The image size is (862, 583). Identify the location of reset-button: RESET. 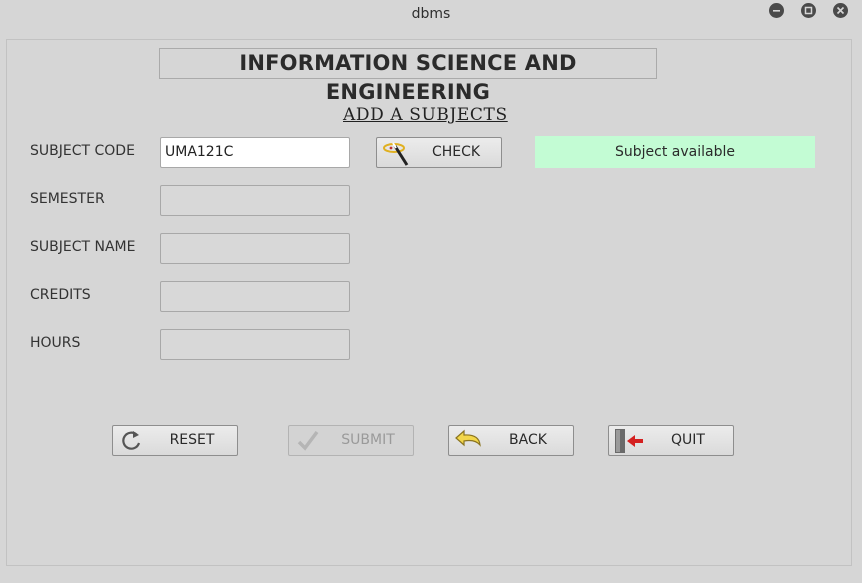
(175, 440).